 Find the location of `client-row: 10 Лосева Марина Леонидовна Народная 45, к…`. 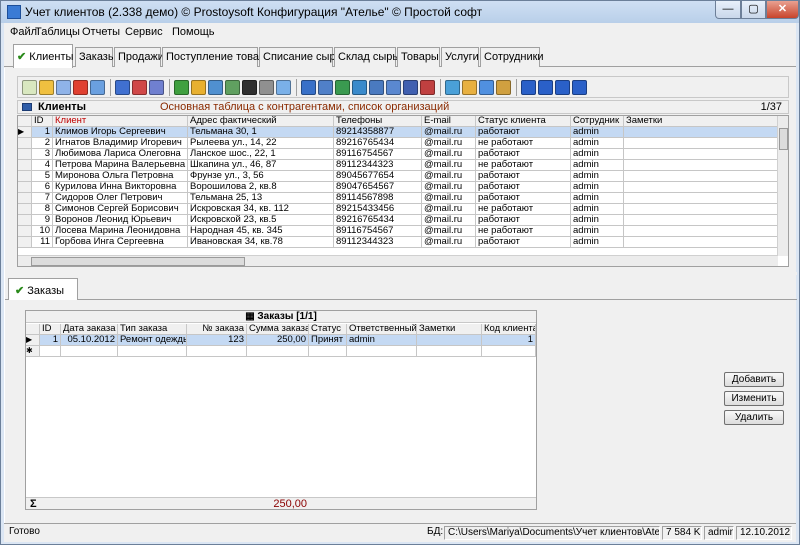

client-row: 10 Лосева Марина Леонидовна Народная 45, к… is located at coordinates (398, 231).